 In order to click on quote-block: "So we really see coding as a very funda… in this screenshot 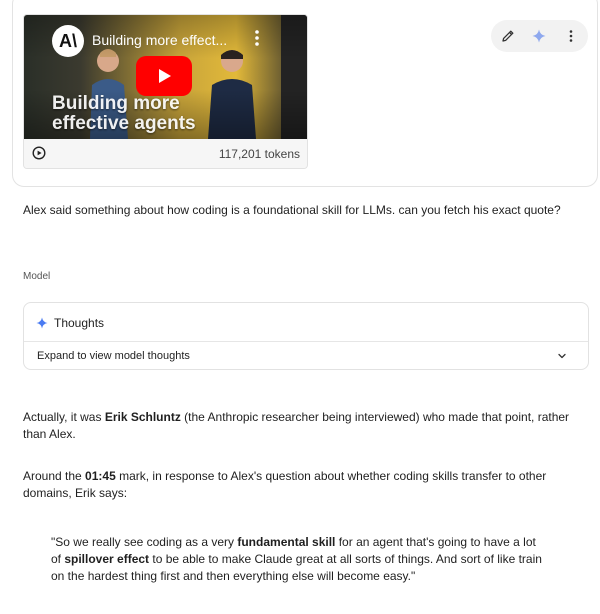, I will do `click(301, 559)`.